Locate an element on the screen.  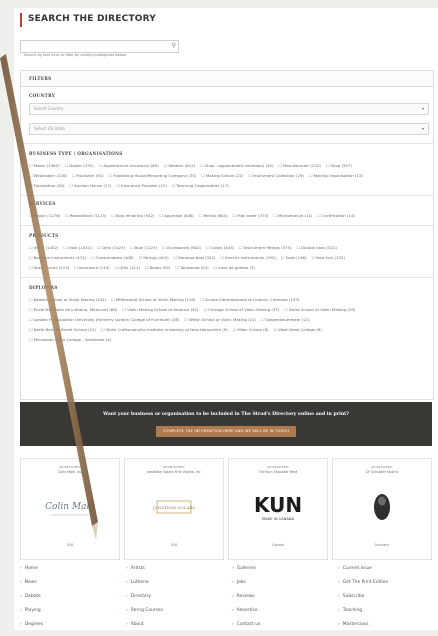
filter-checkbox: Accessories (802) is located at coordinates (181, 247).